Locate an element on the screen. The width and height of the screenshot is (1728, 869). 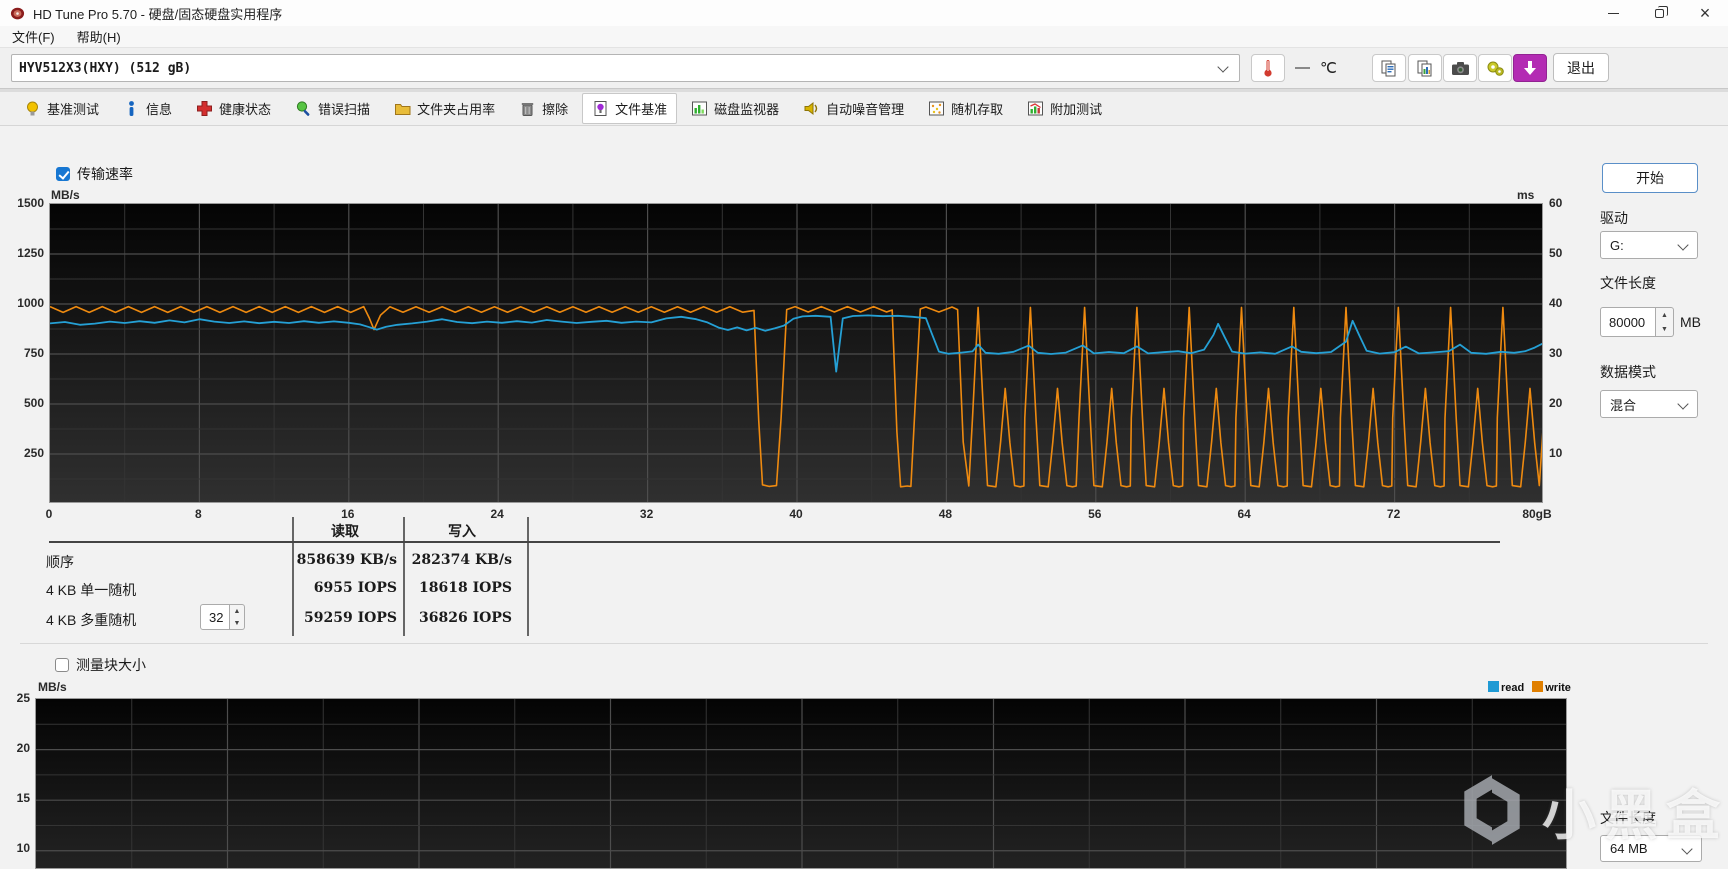
temperature-unit: ℃ is located at coordinates (1328, 68).